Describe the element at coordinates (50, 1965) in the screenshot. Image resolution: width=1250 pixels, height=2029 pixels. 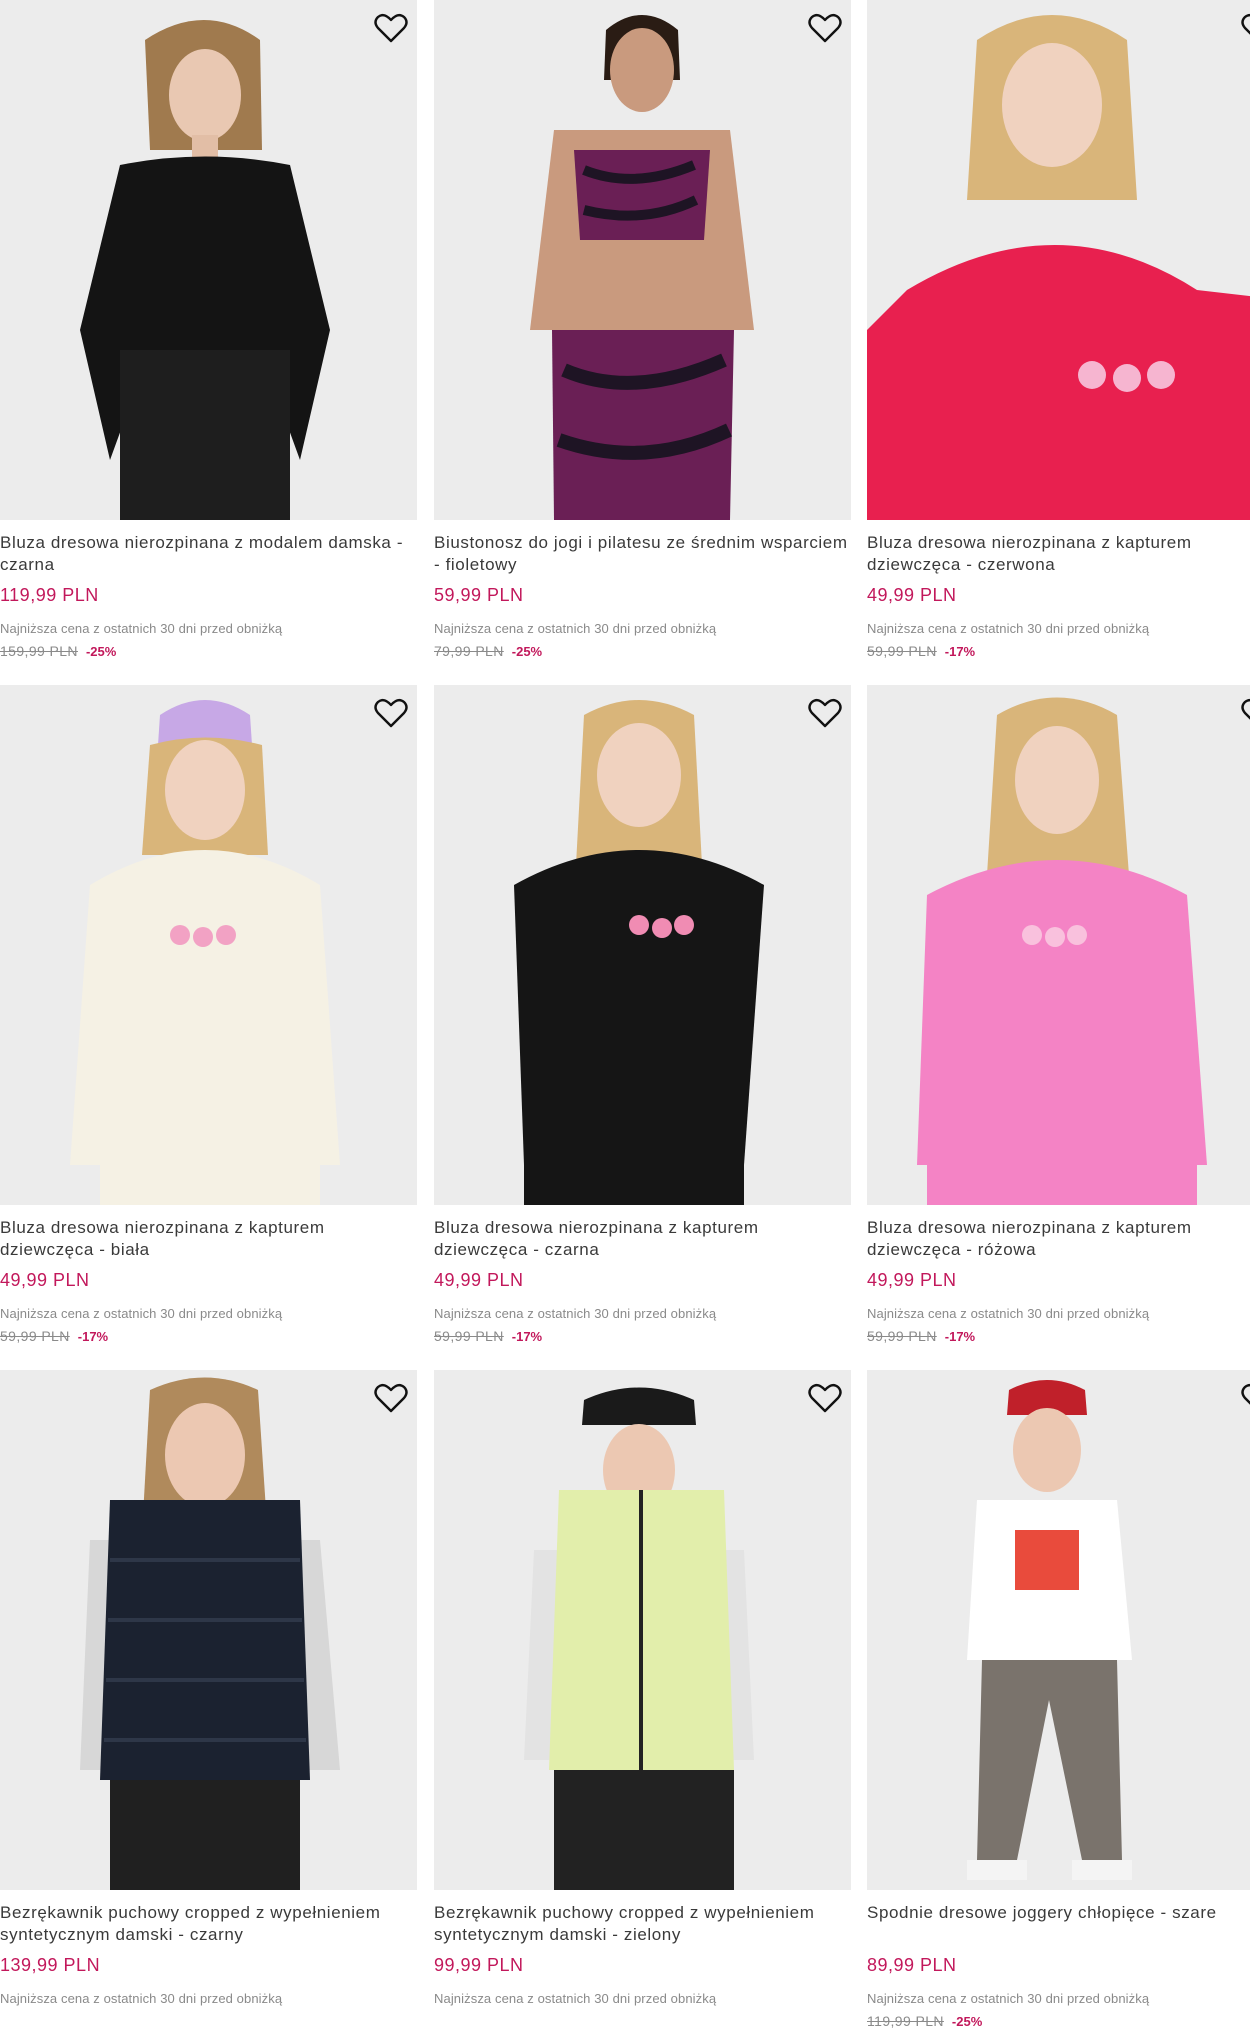
I see `product-price: 139,99 PLN` at that location.